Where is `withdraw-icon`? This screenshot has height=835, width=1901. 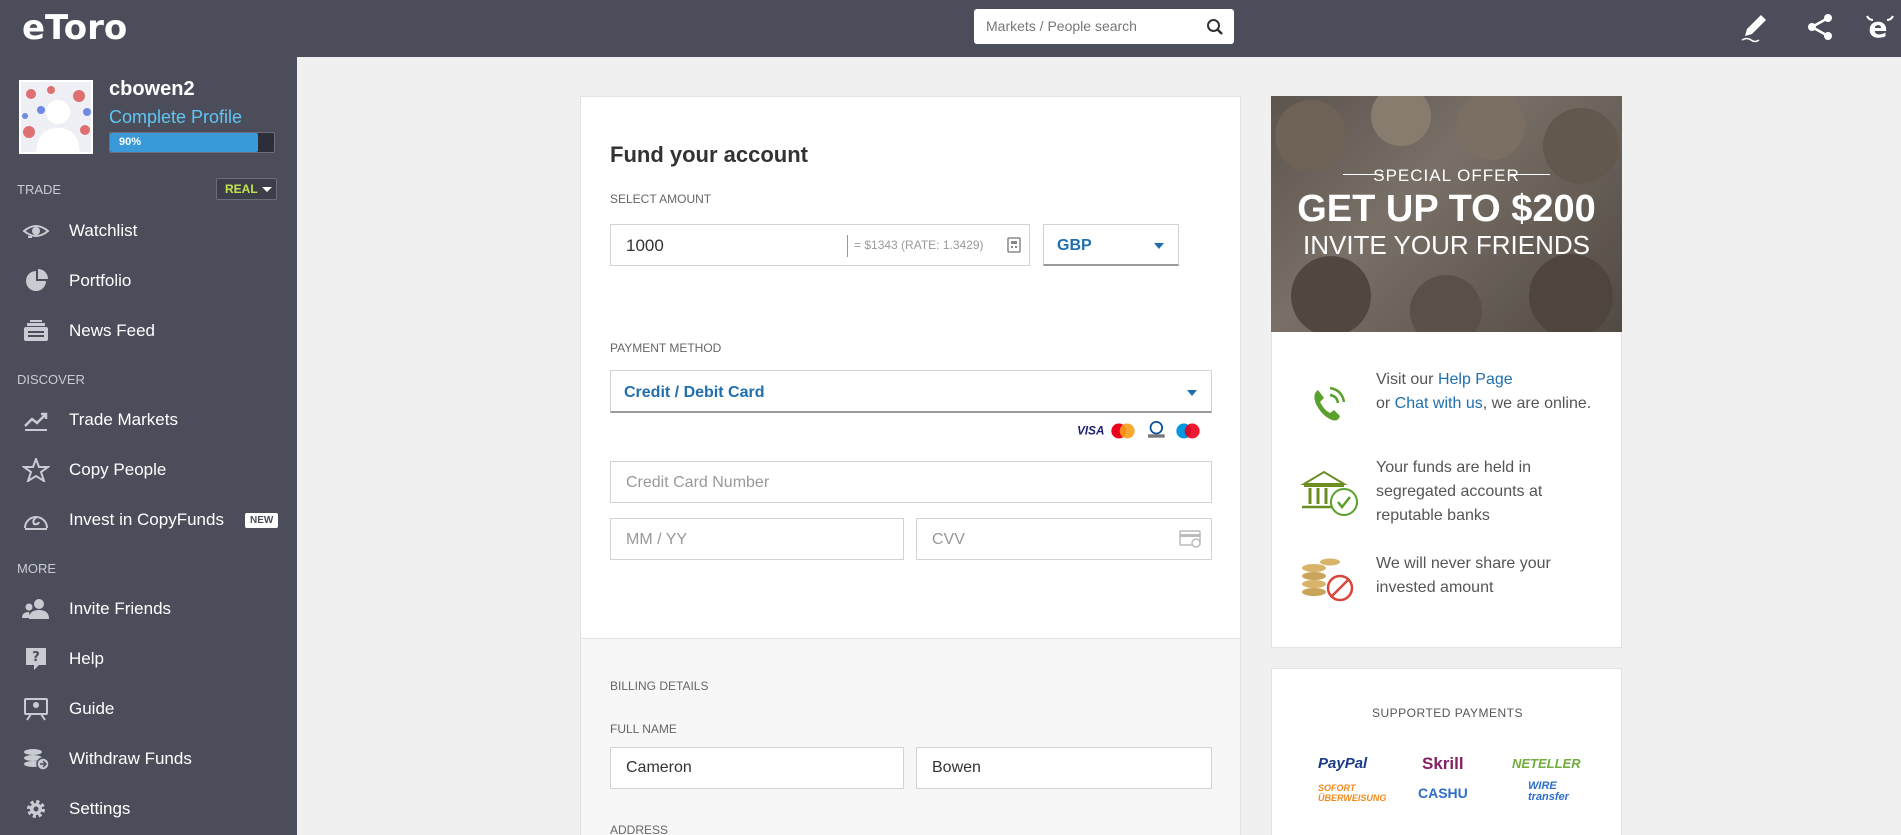
withdraw-icon is located at coordinates (37, 760).